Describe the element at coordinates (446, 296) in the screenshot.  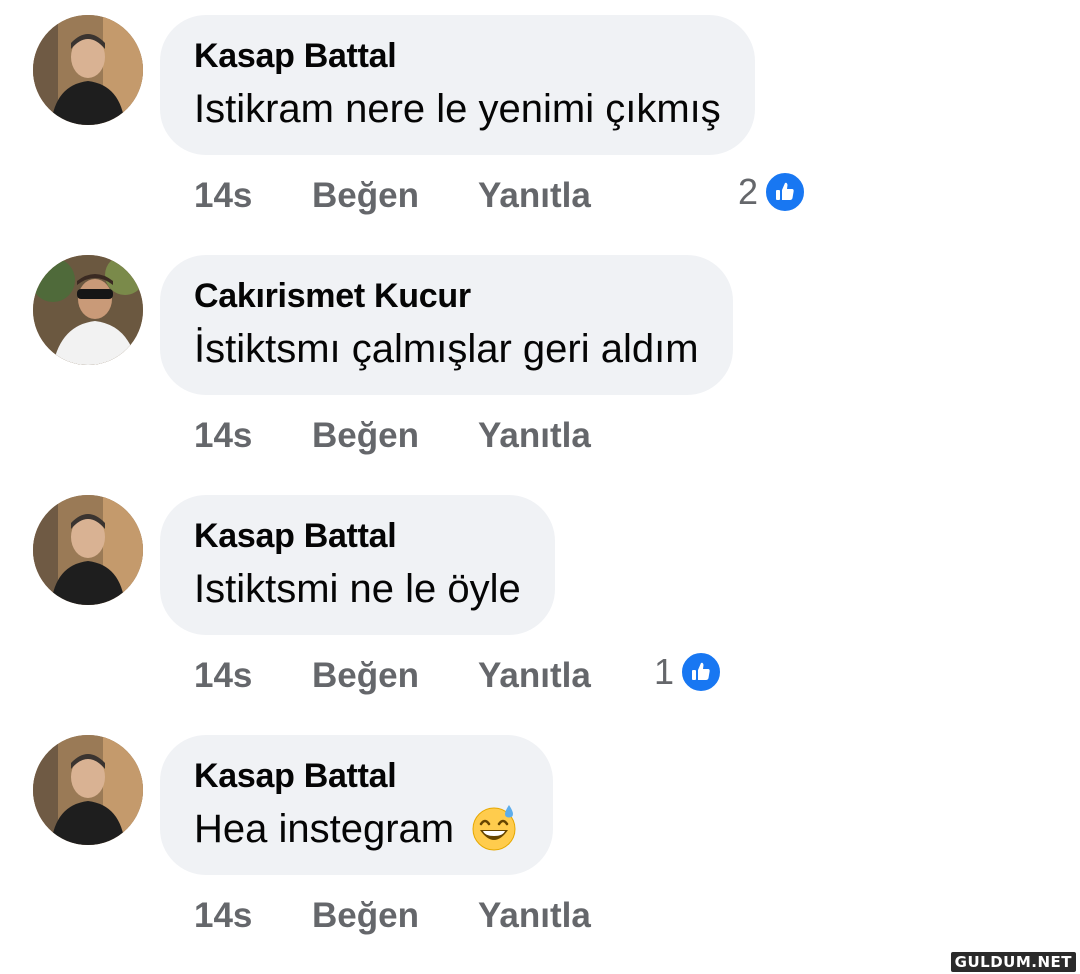
I see `comment-author: Cakırismet Kucur` at that location.